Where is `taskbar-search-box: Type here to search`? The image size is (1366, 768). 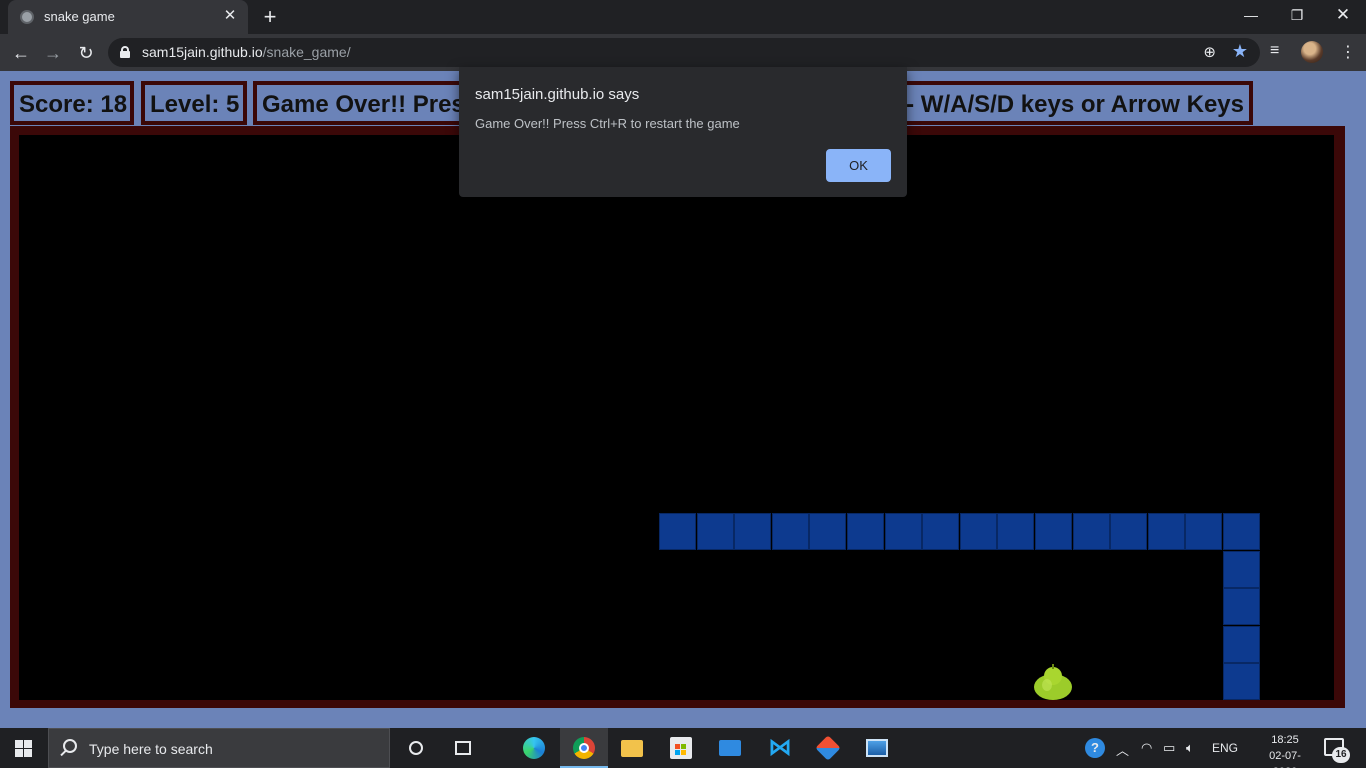 taskbar-search-box: Type here to search is located at coordinates (219, 748).